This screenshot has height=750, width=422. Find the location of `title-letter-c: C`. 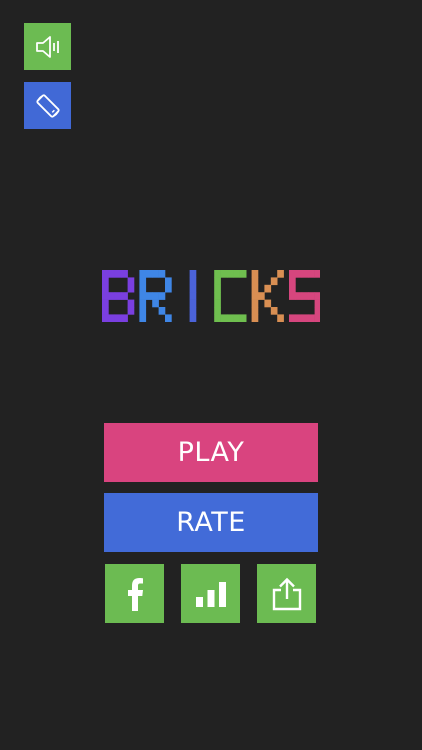

title-letter-c: C is located at coordinates (230, 296).